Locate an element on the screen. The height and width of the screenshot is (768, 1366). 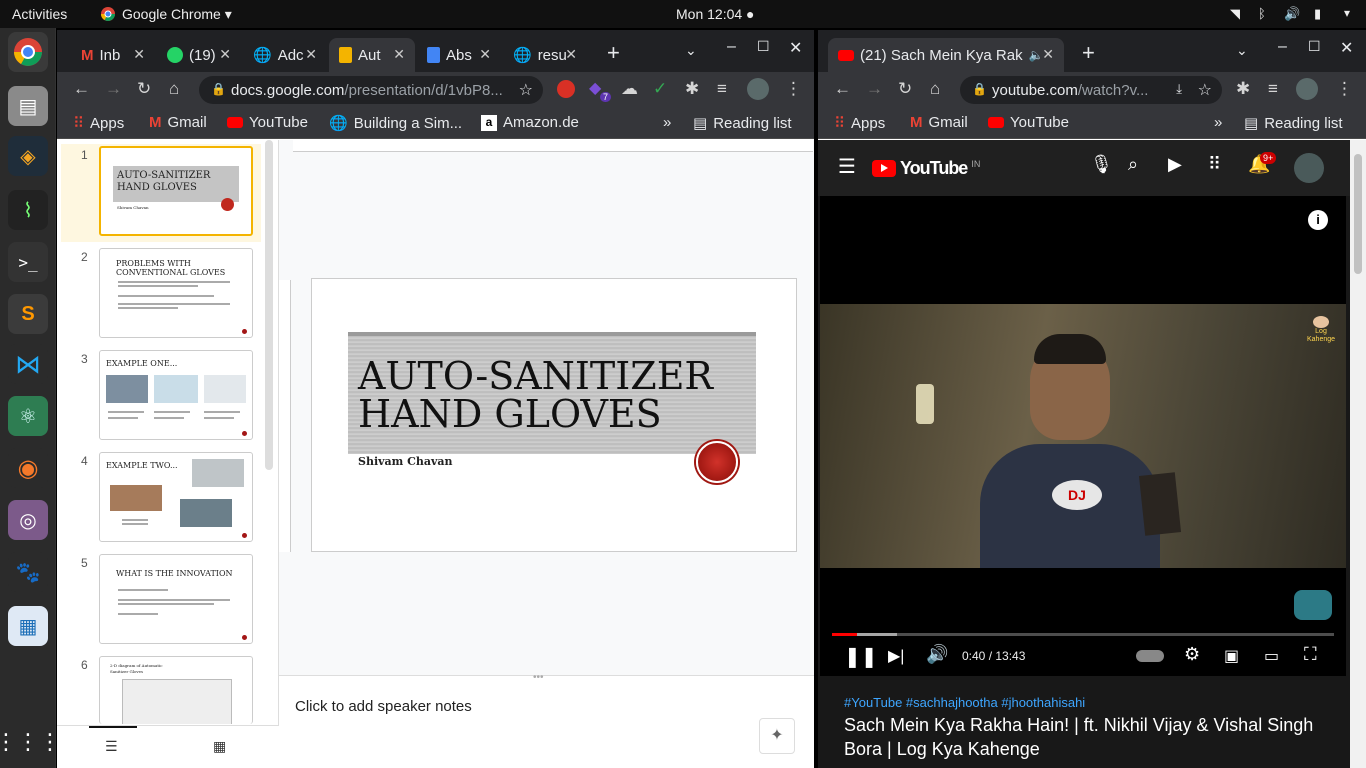
chrome-dock-icon is located at coordinates (28, 52).